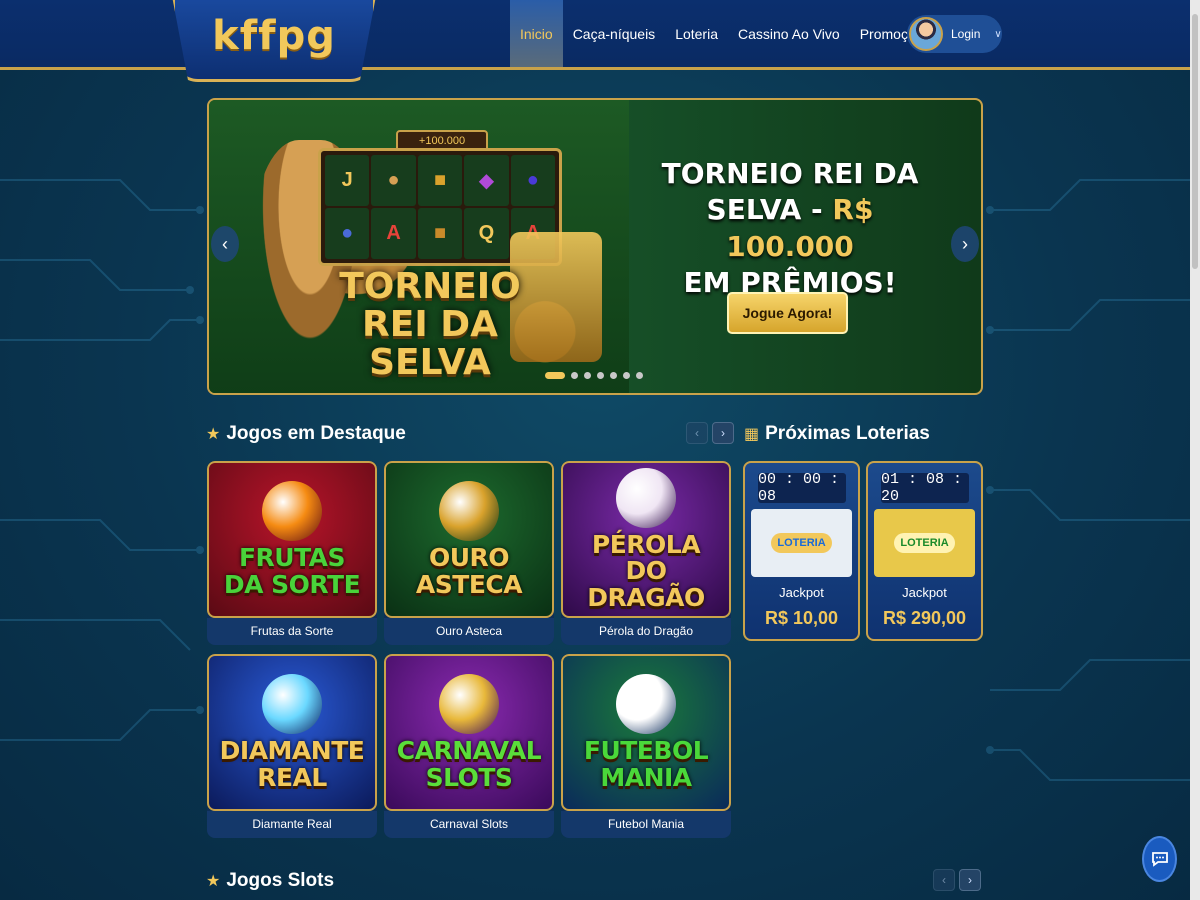  I want to click on game-name: Pérola do Dragão, so click(646, 631).